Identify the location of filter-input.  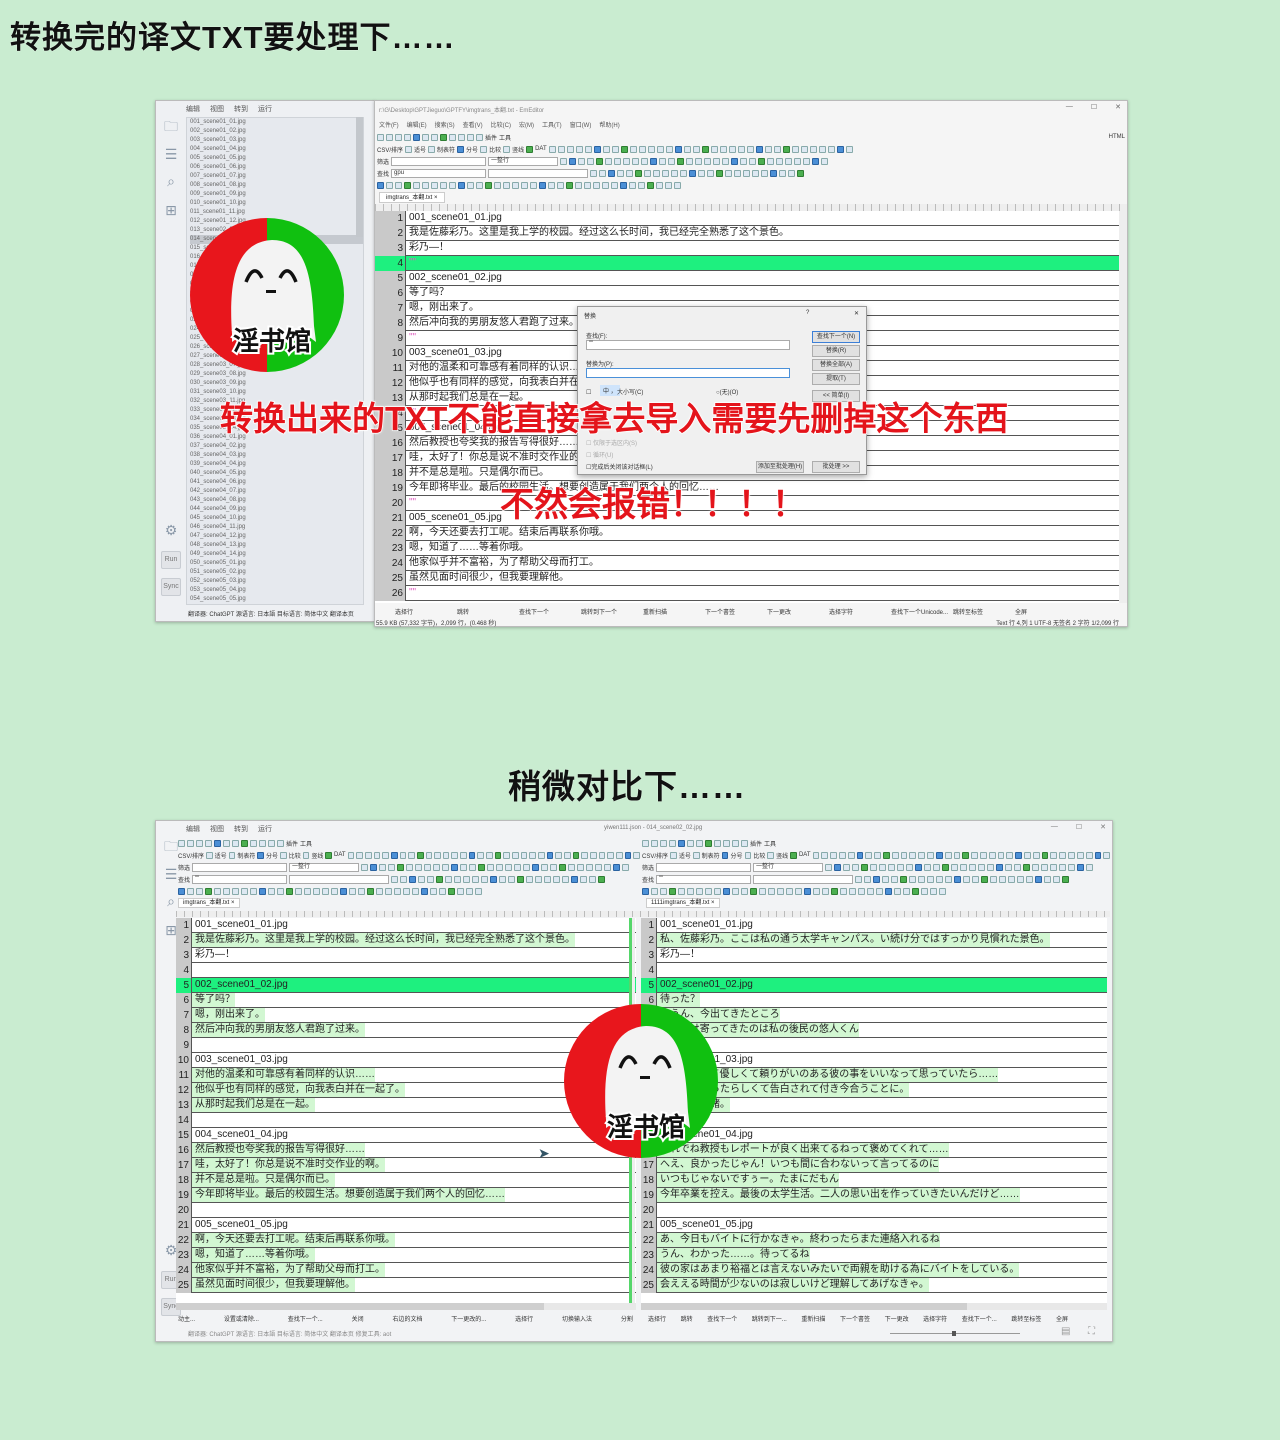
(704, 867).